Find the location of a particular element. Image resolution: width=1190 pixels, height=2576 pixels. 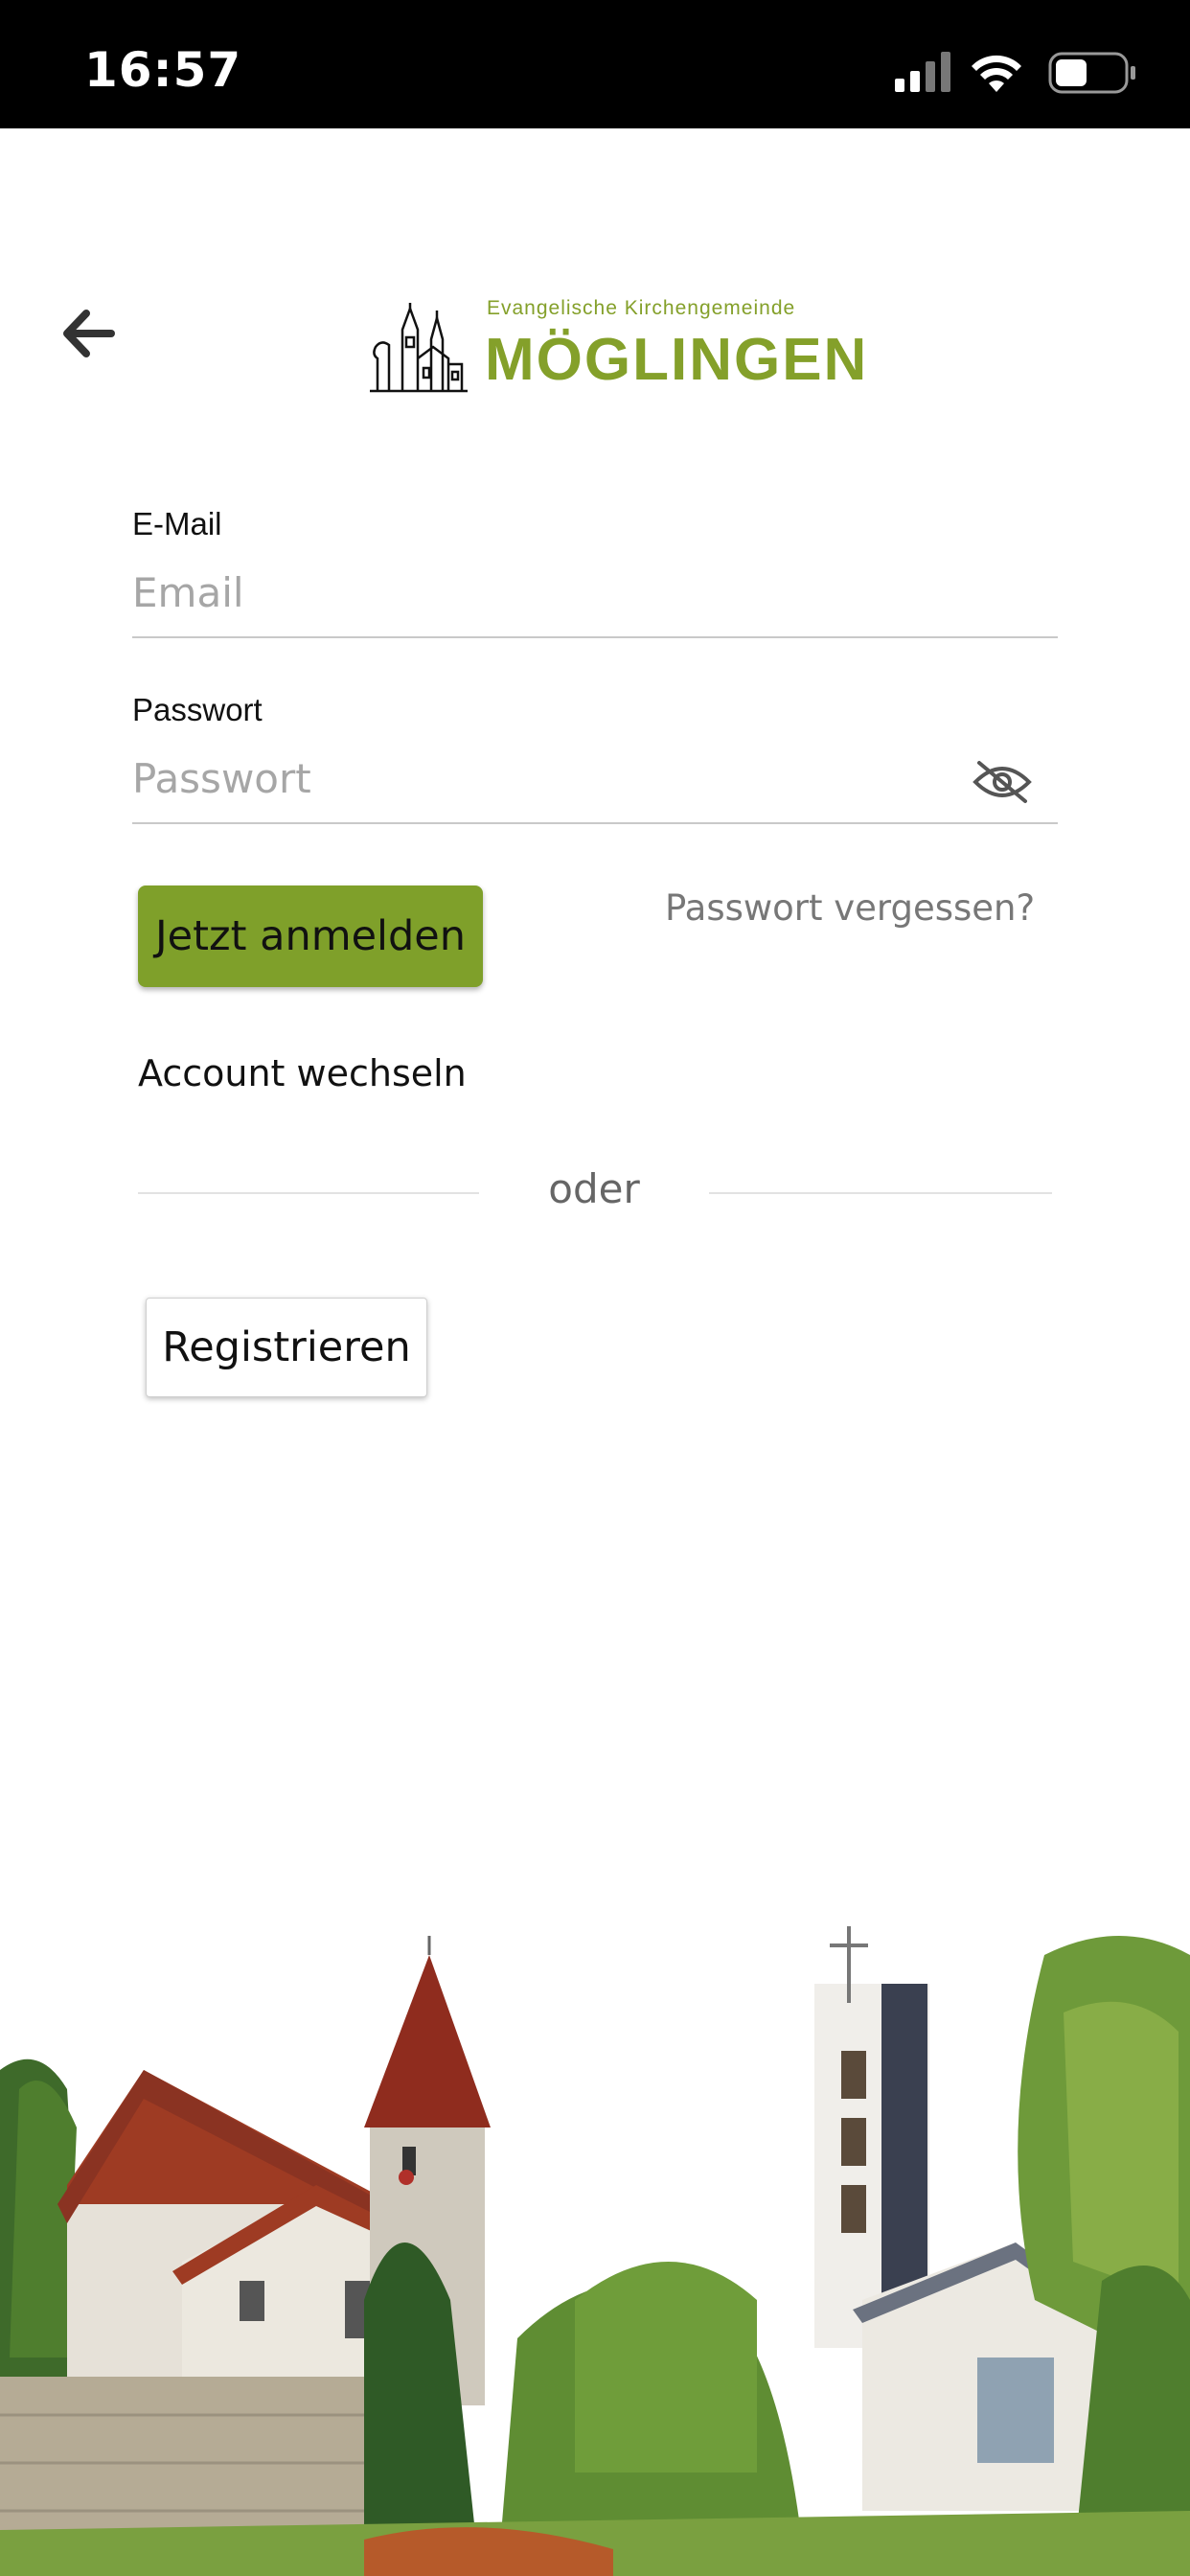

cellular-signal-icon is located at coordinates (922, 72).